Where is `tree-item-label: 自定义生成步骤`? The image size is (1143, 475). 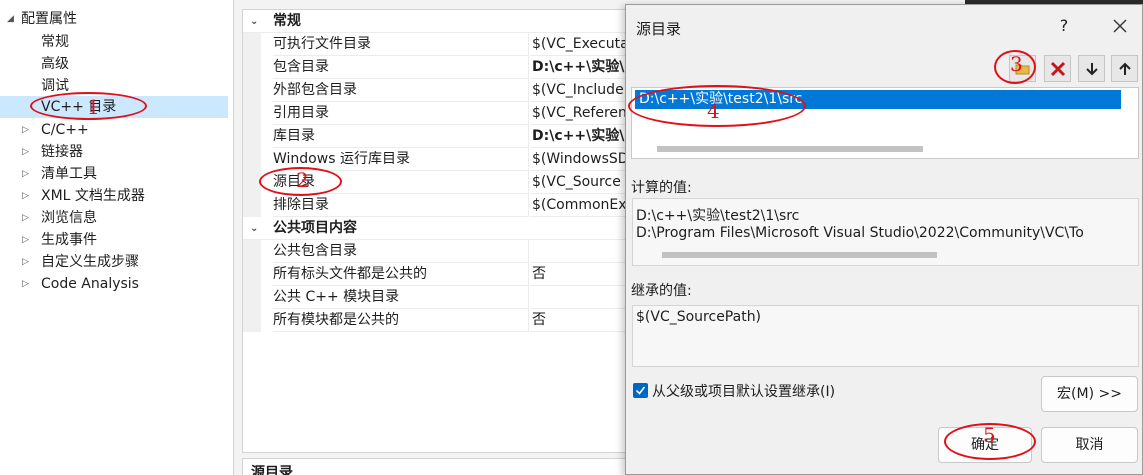
tree-item-label: 自定义生成步骤 is located at coordinates (90, 262).